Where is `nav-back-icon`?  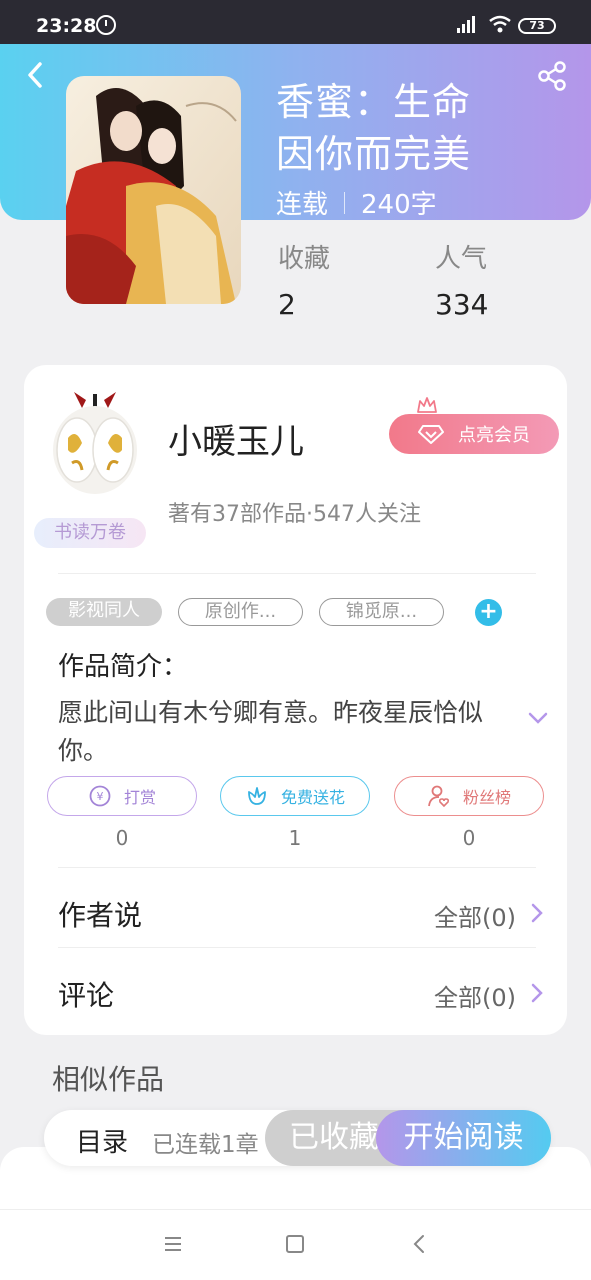
nav-back-icon is located at coordinates (419, 1244).